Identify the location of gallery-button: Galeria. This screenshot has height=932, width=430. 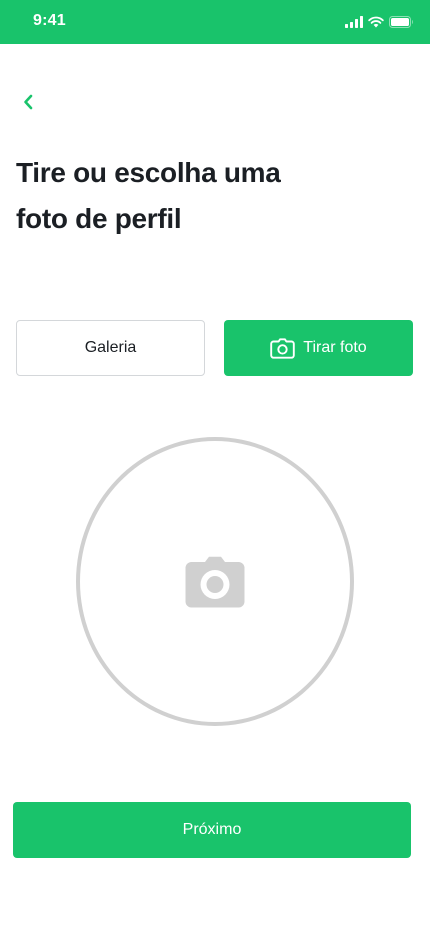
(110, 348).